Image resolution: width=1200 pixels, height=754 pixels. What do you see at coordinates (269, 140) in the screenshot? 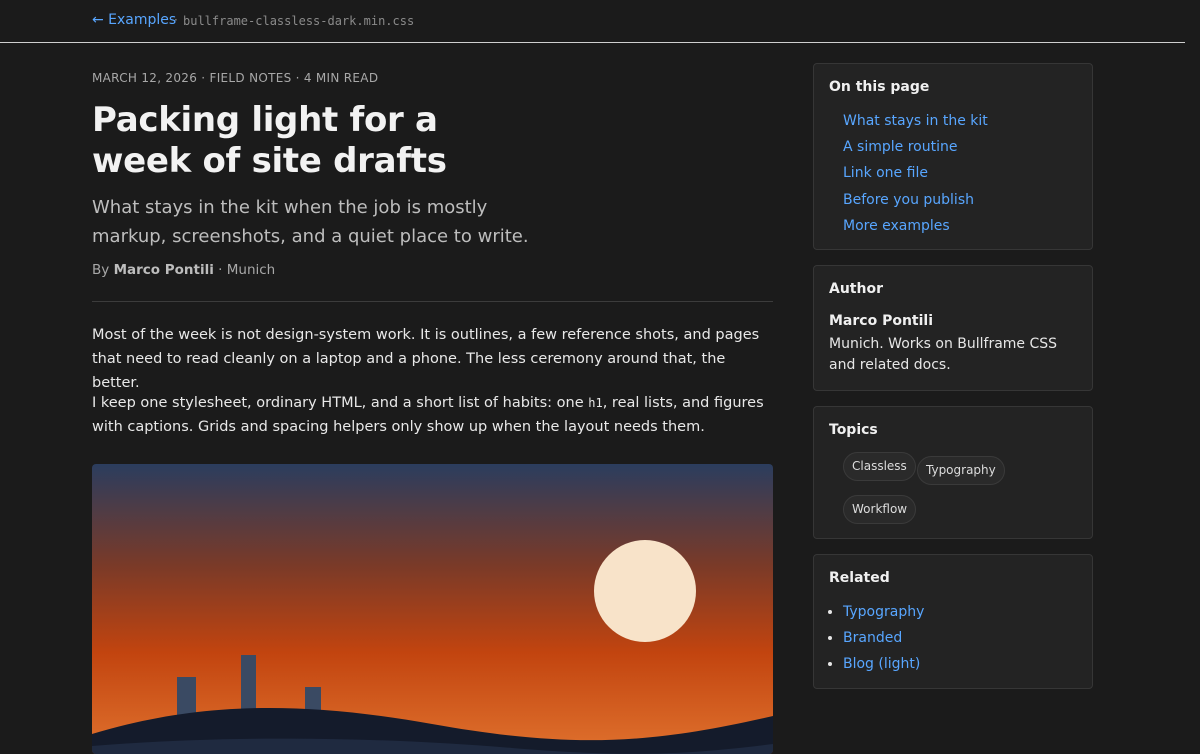
I see `page-title: Packing light for a week of site drafts` at bounding box center [269, 140].